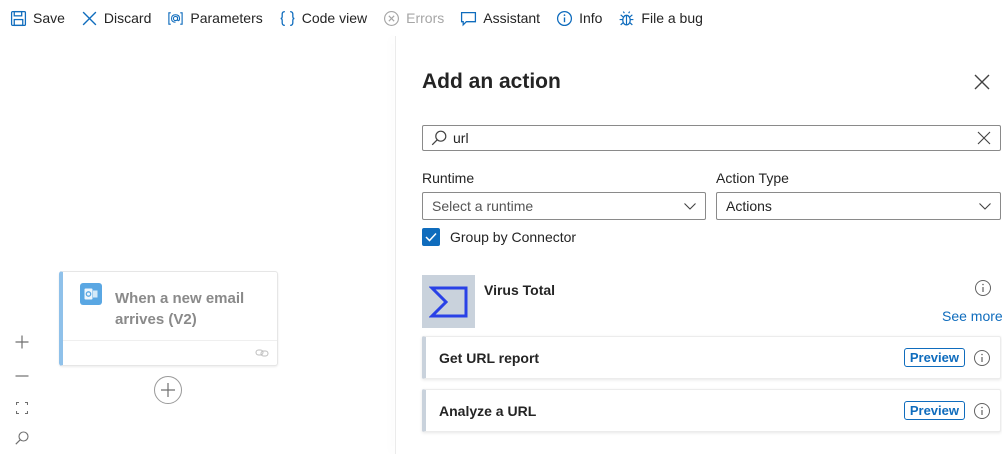  I want to click on plus-icon, so click(168, 390).